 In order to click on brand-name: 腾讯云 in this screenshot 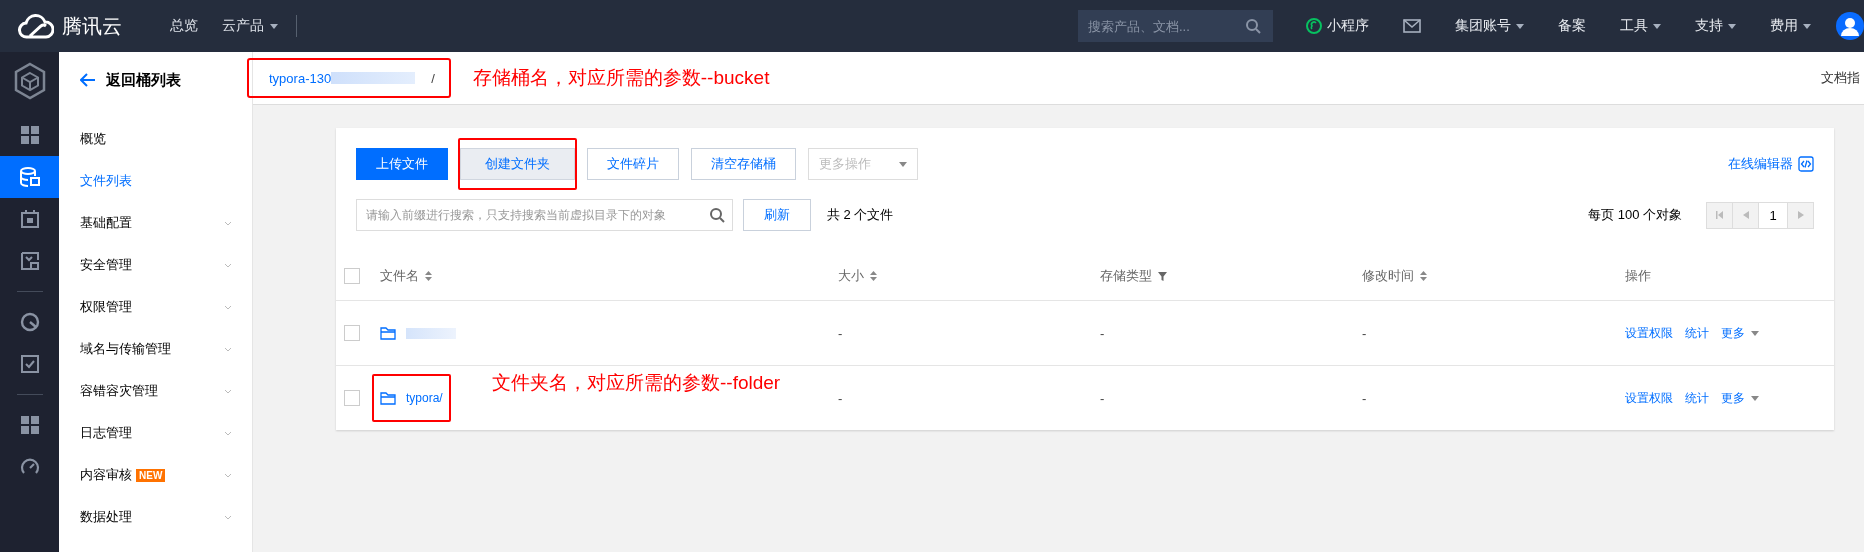, I will do `click(92, 26)`.